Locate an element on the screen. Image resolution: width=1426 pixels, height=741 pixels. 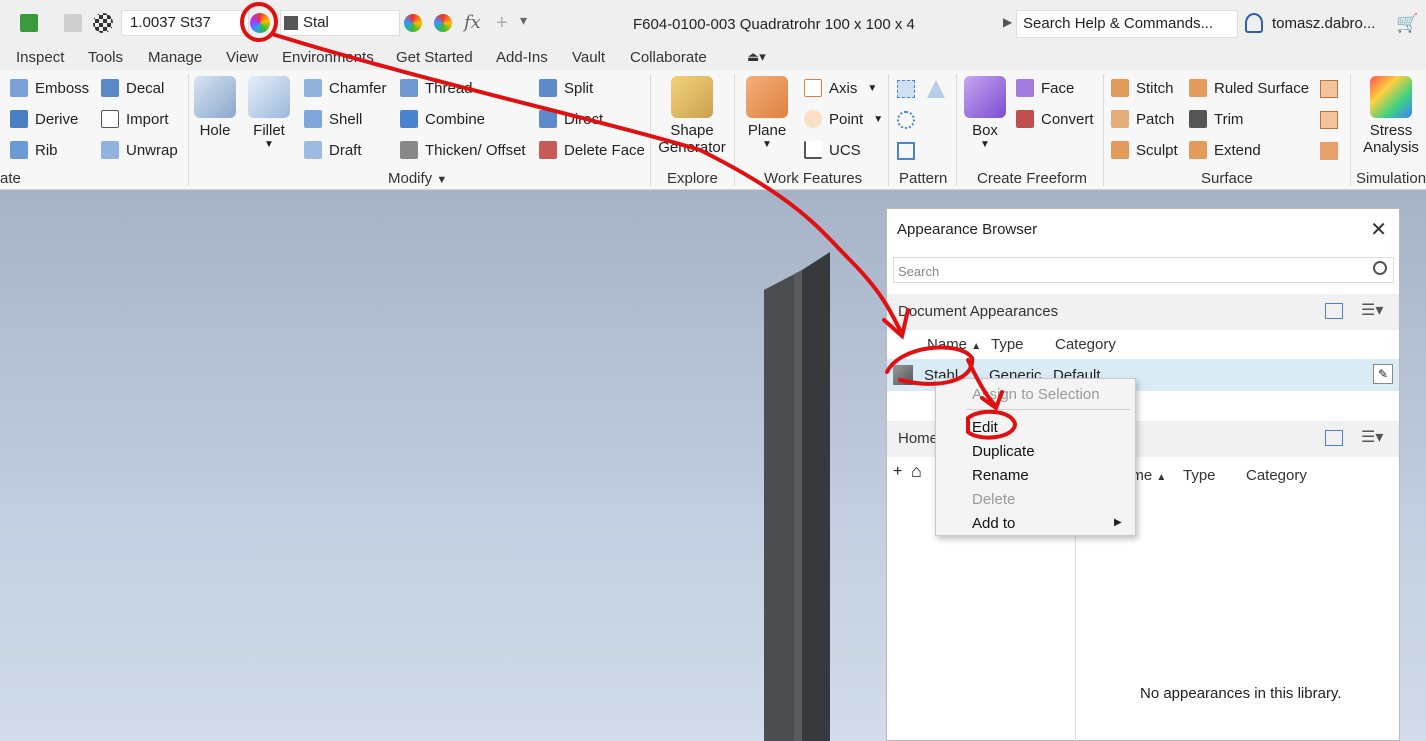
appearance-value: Stal is located at coordinates (316, 22).